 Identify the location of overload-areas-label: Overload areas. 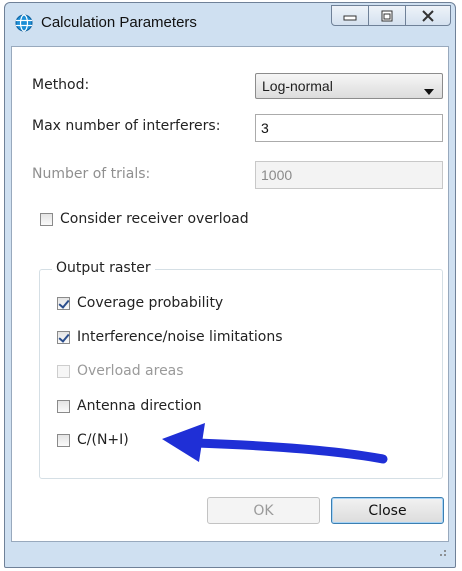
(130, 371).